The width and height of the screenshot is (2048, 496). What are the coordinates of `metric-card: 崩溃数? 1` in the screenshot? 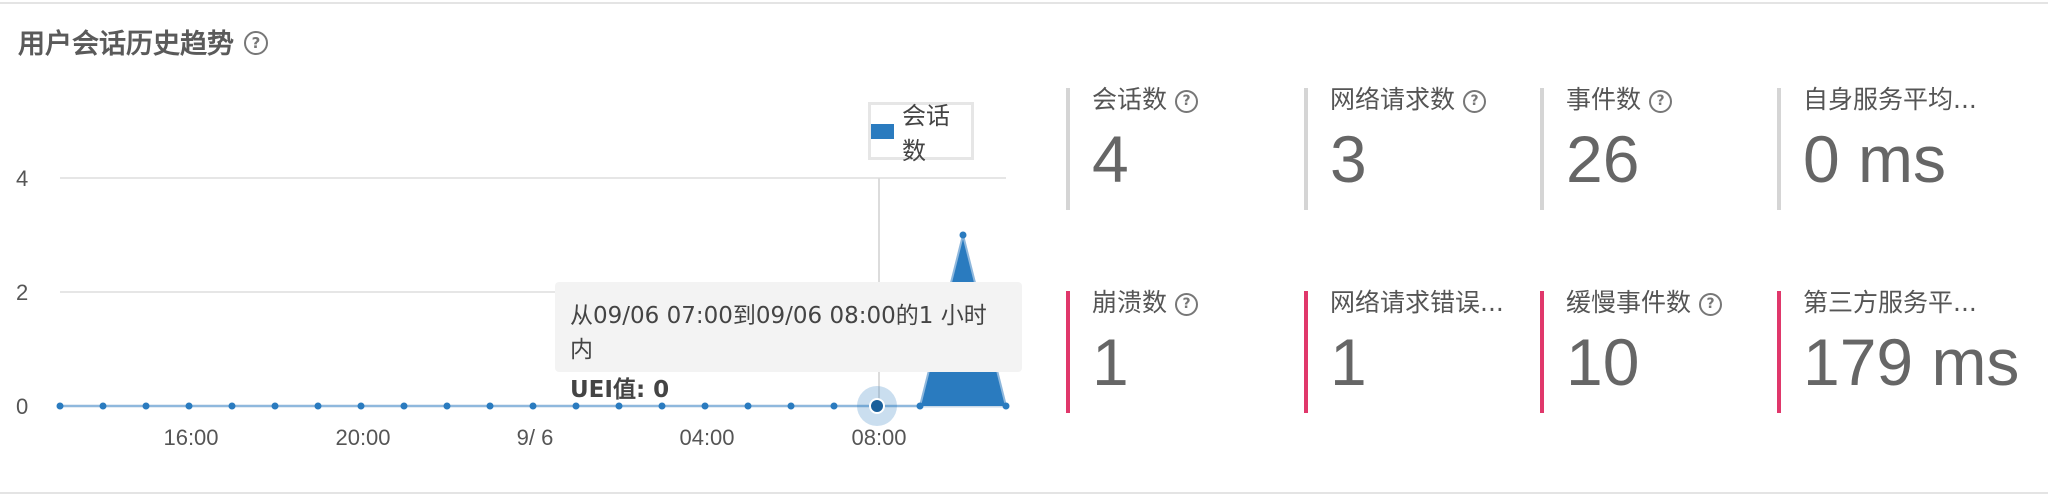 It's located at (1182, 350).